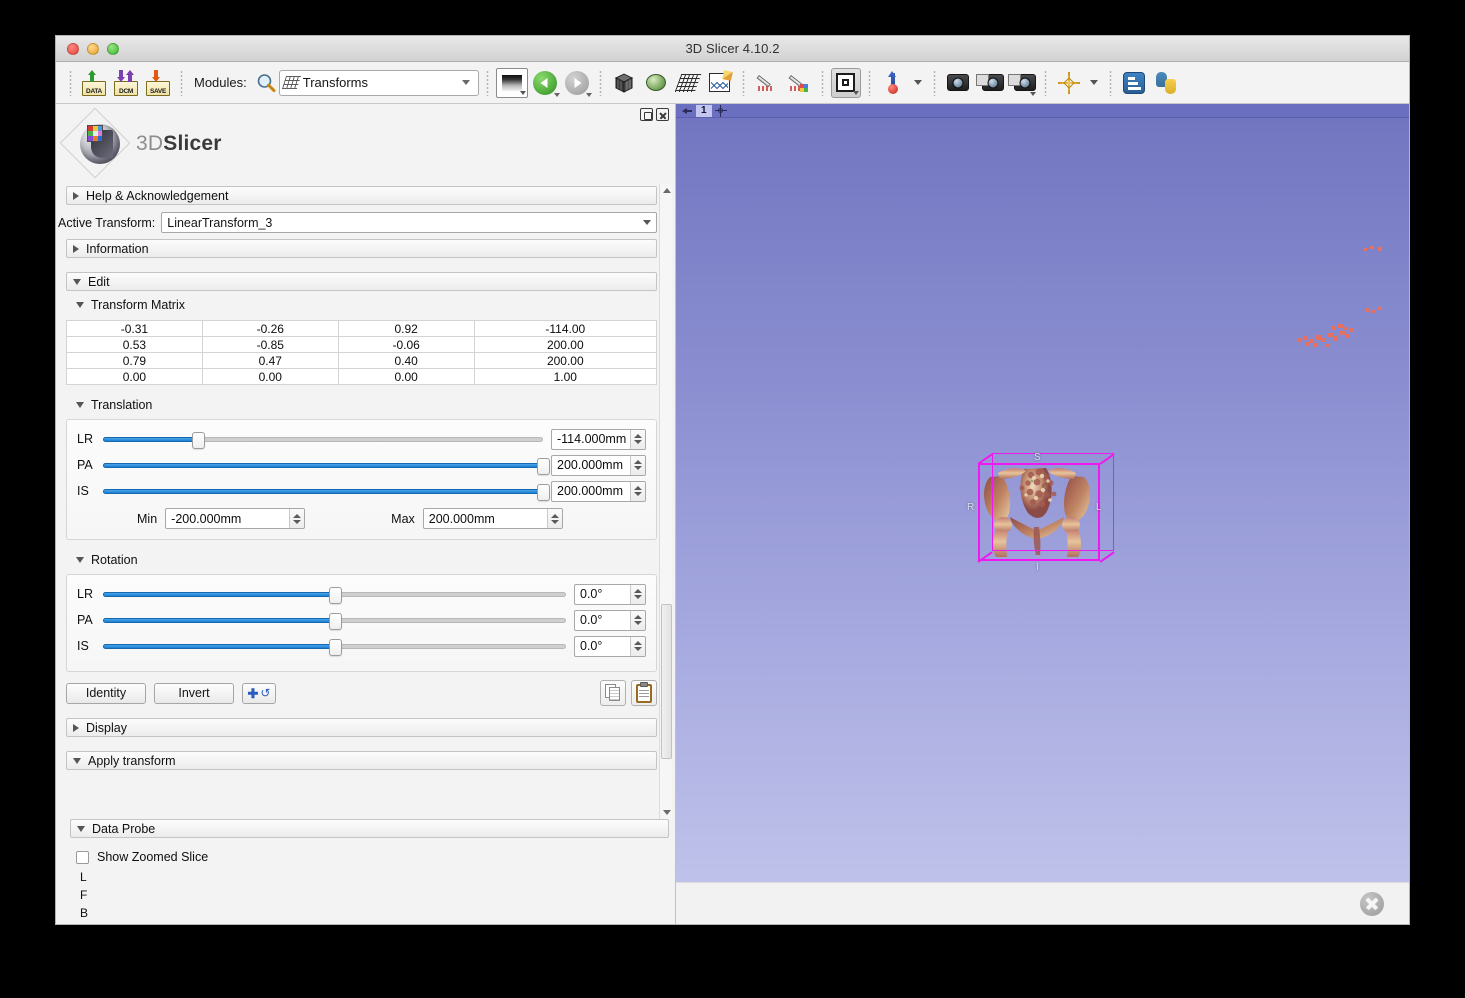  Describe the element at coordinates (598, 465) in the screenshot. I see `translation-pa-spinbox: 200.000mm` at that location.